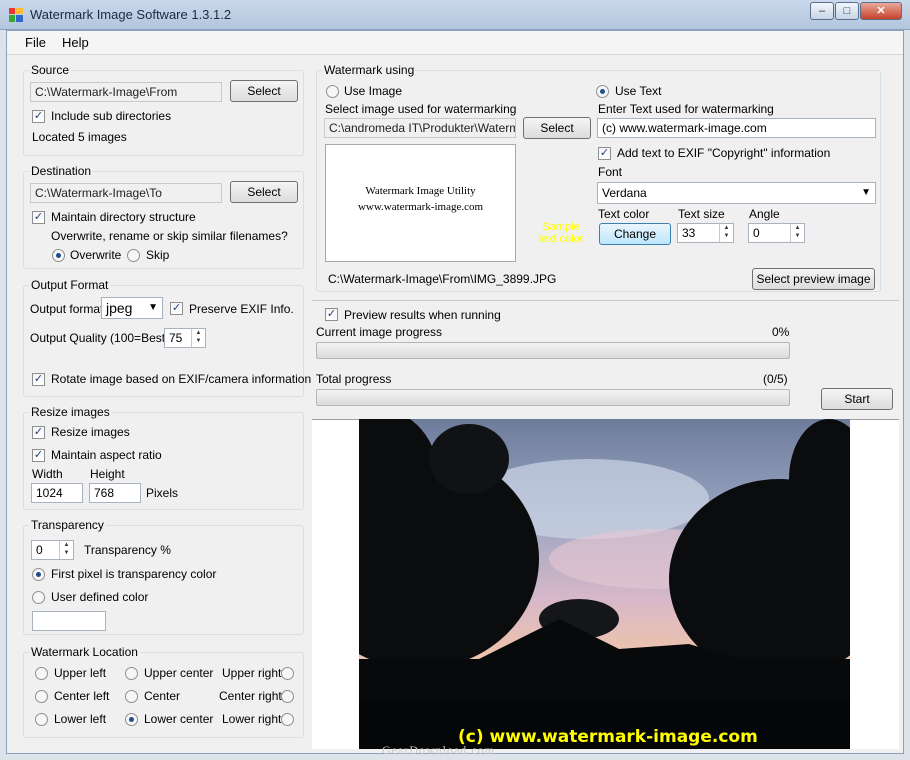  I want to click on include-sub-checkbox: ✓, so click(38, 116).